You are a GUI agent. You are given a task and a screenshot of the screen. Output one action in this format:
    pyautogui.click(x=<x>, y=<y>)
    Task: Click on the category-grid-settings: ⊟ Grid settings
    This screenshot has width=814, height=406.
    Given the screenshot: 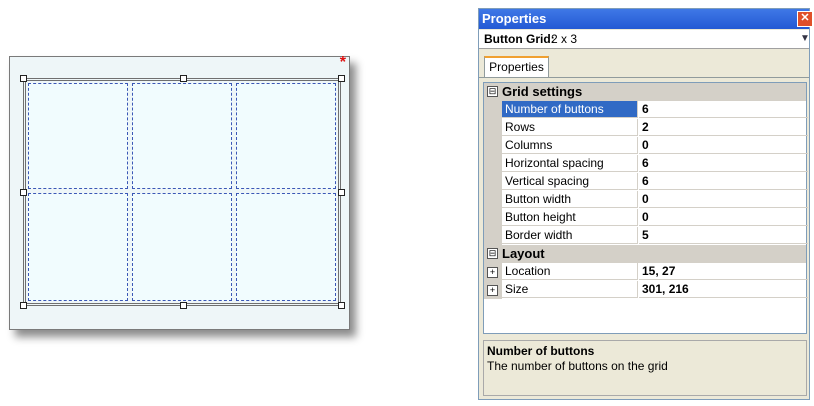 What is the action you would take?
    pyautogui.click(x=645, y=92)
    